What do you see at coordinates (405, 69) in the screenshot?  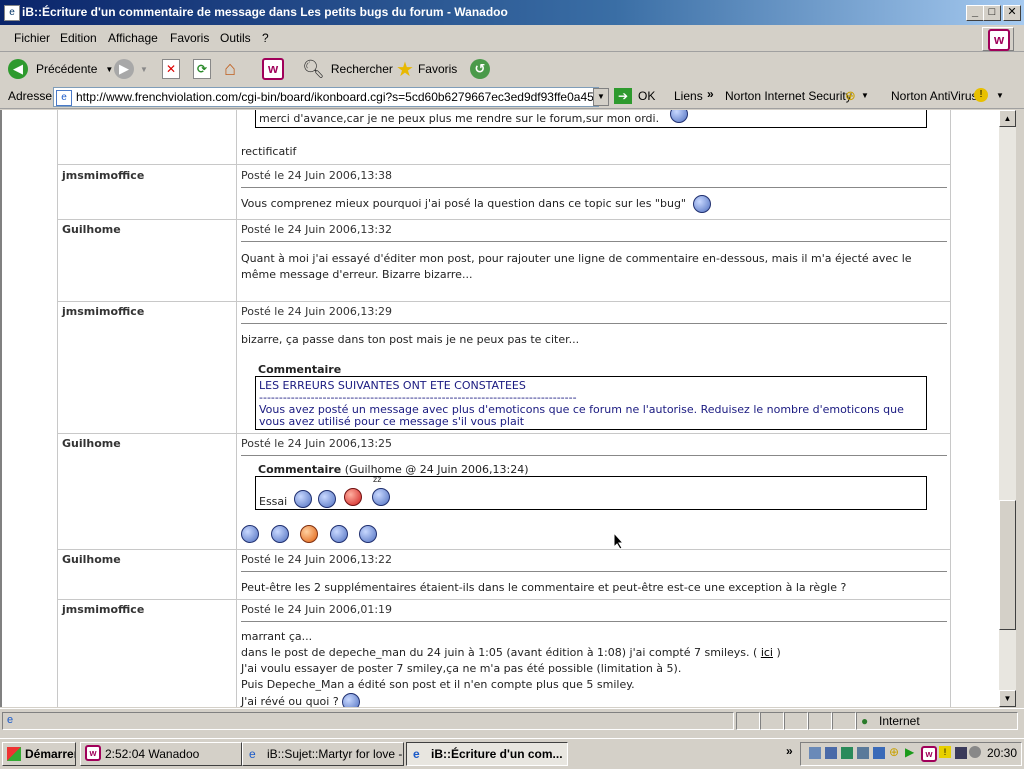 I see `favorites-star-icon: ★` at bounding box center [405, 69].